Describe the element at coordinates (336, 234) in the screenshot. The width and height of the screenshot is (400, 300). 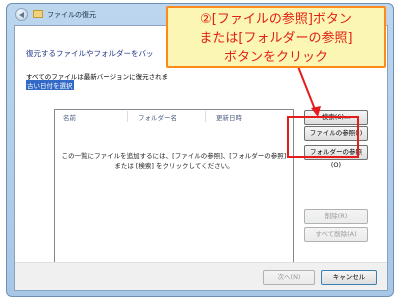
I see `remove-all-button: すべて削除(A)` at that location.